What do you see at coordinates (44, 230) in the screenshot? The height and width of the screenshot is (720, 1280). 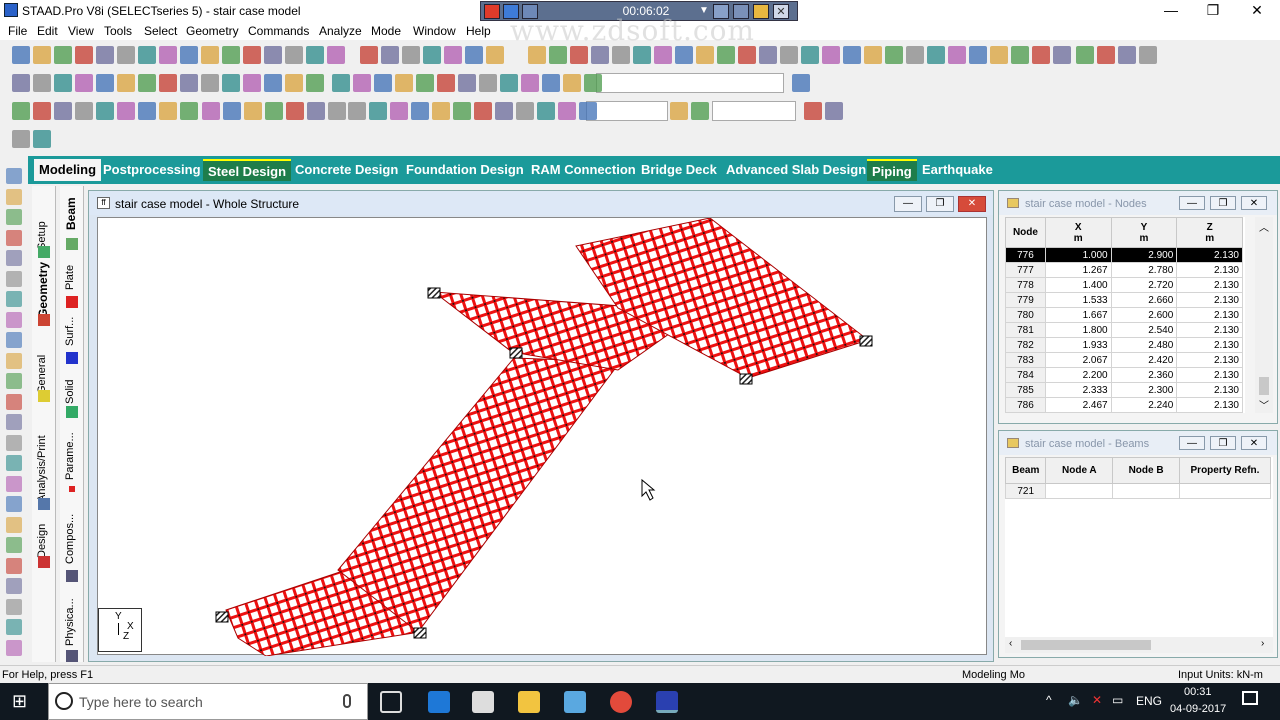 I see `side-tab-setup: Setup` at bounding box center [44, 230].